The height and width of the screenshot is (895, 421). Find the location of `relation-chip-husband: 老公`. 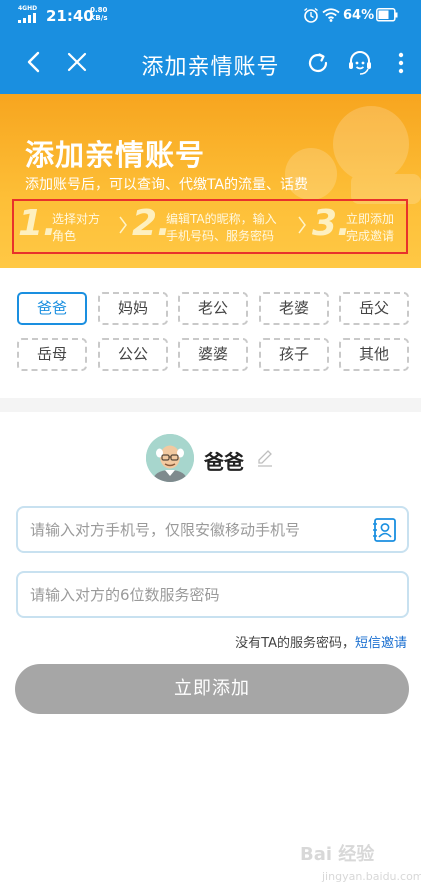

relation-chip-husband: 老公 is located at coordinates (213, 308).